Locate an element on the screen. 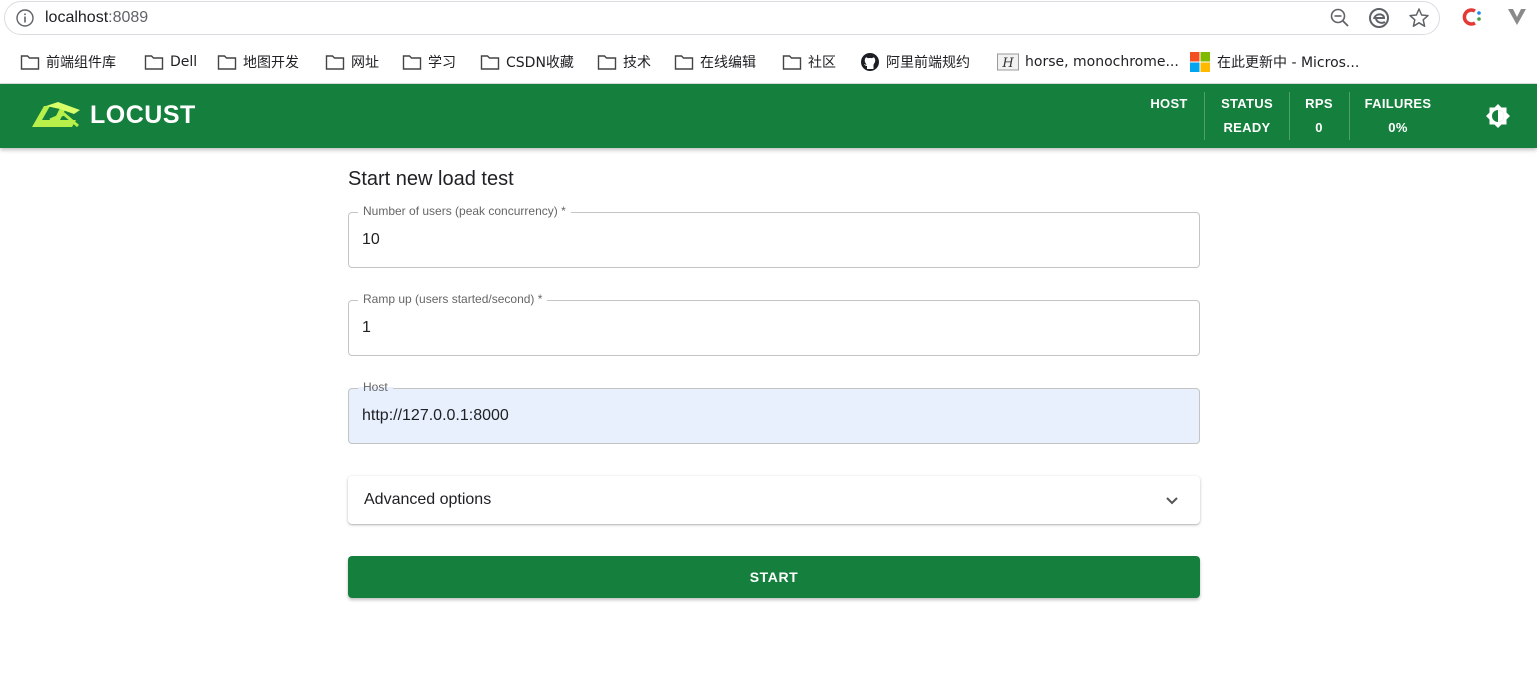 The height and width of the screenshot is (695, 1537). stat-status-label: STATUS is located at coordinates (1247, 103).